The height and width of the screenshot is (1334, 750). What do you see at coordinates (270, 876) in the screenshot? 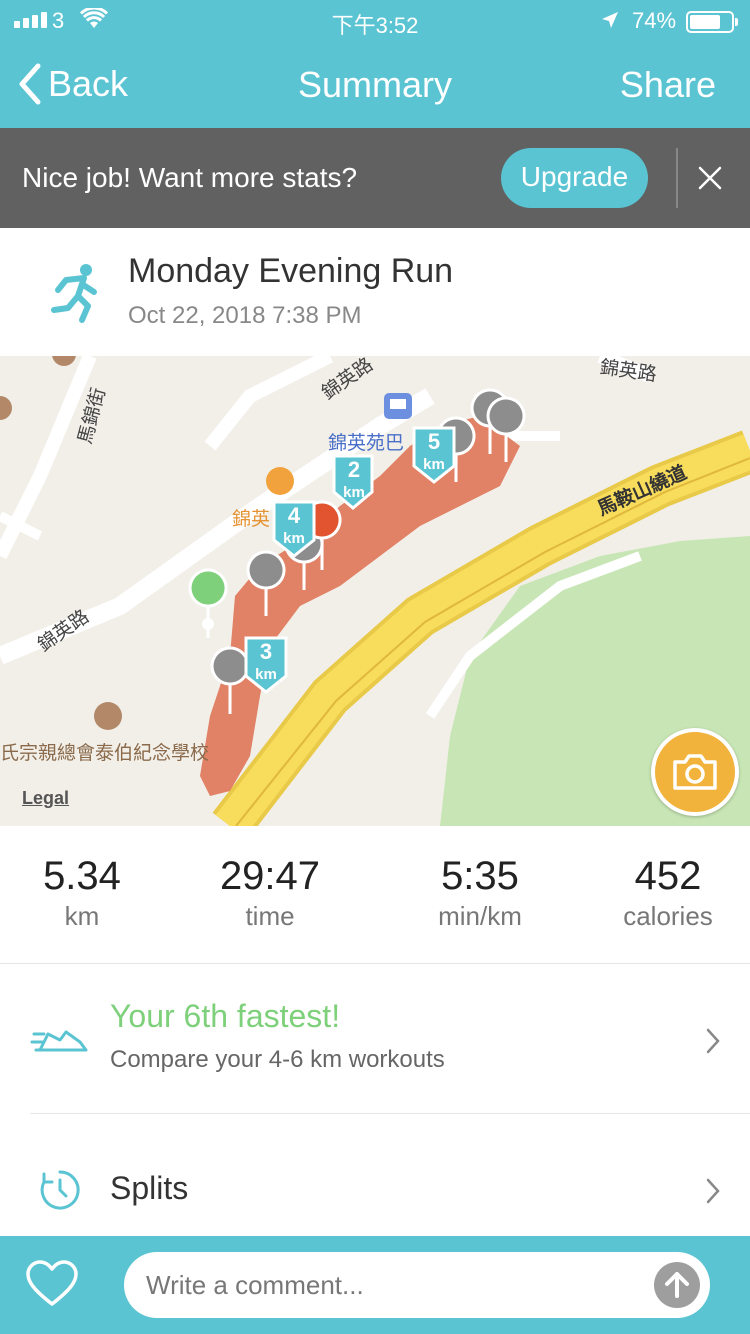
I see `stat-value: 29:47` at bounding box center [270, 876].